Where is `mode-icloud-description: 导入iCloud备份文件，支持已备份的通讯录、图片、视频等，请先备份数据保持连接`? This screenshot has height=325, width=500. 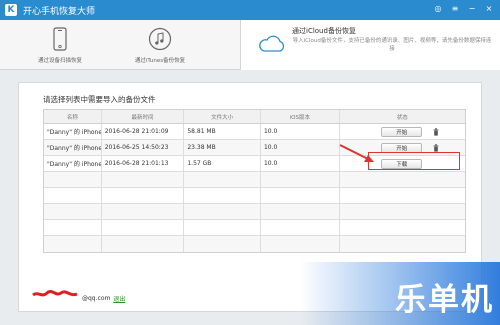 mode-icloud-description: 导入iCloud备份文件，支持已备份的通讯录、图片、视频等，请先备份数据保持连接 is located at coordinates (392, 45).